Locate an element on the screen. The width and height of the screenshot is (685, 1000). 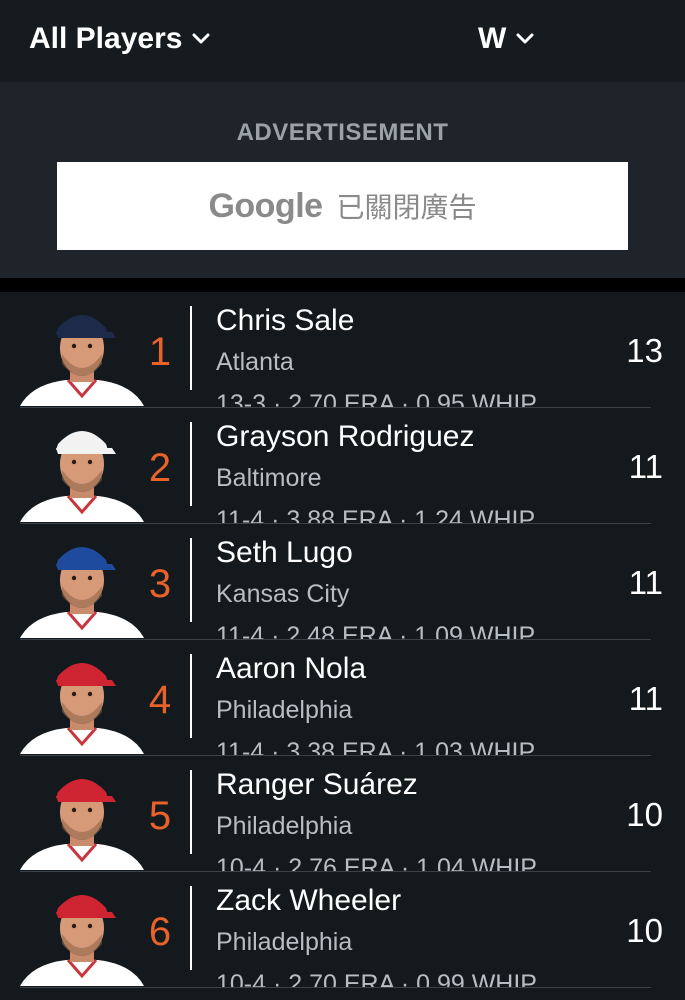
player-name: Aaron Nola is located at coordinates (291, 669).